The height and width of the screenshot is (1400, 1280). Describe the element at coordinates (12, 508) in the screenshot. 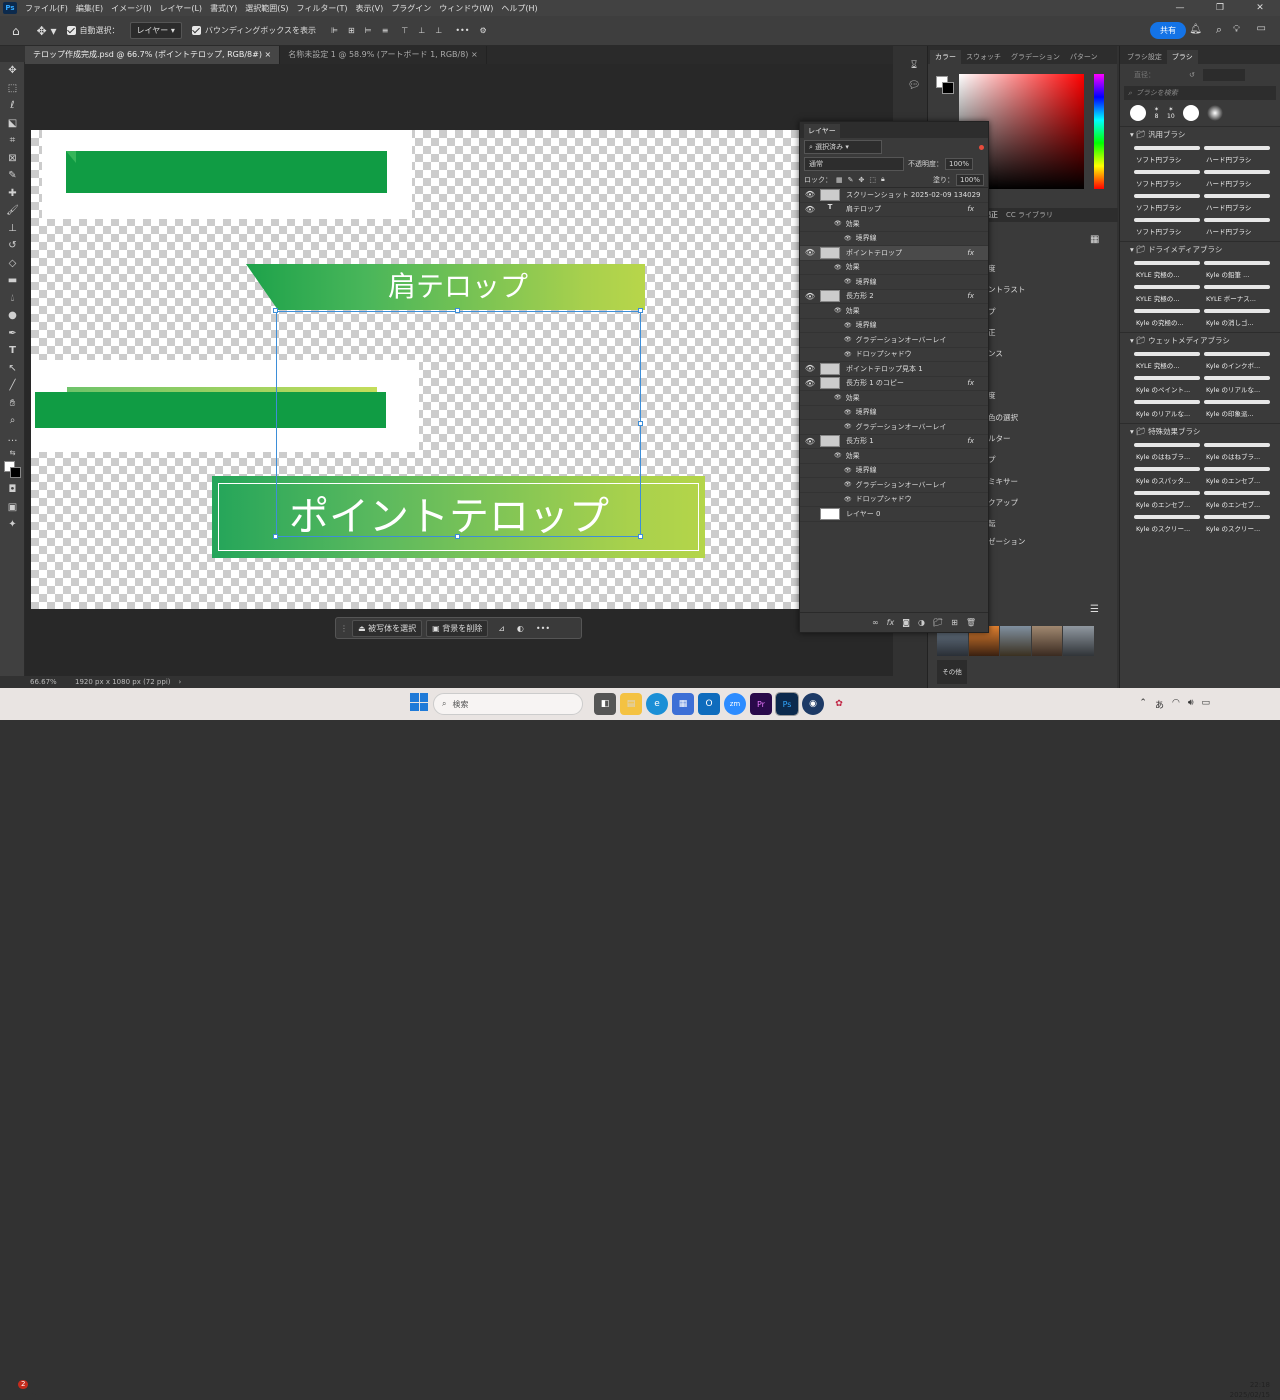

I see `screen-mode-icon: ▣` at that location.